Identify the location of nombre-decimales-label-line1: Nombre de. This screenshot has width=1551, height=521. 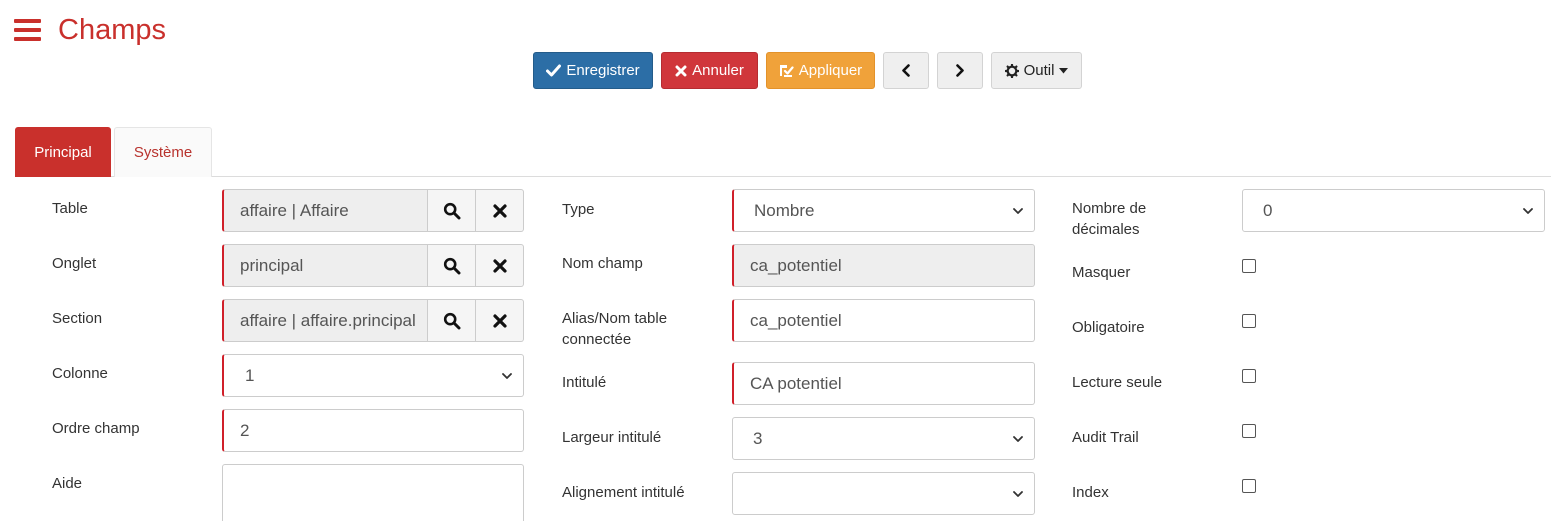
(1109, 208).